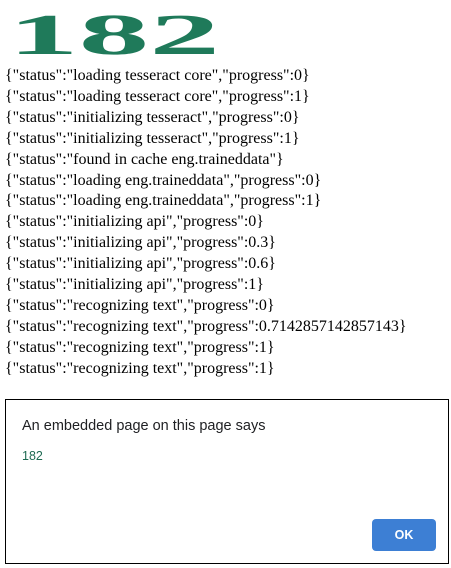 Image resolution: width=451 pixels, height=568 pixels. Describe the element at coordinates (32, 456) in the screenshot. I see `dialog-message: 182` at that location.